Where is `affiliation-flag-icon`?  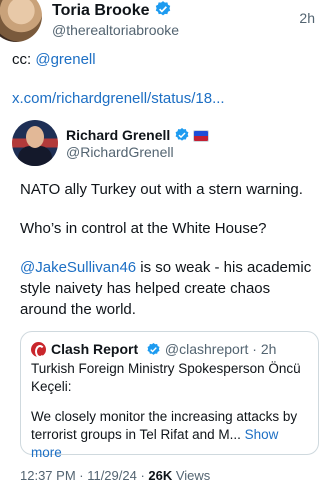 affiliation-flag-icon is located at coordinates (201, 136).